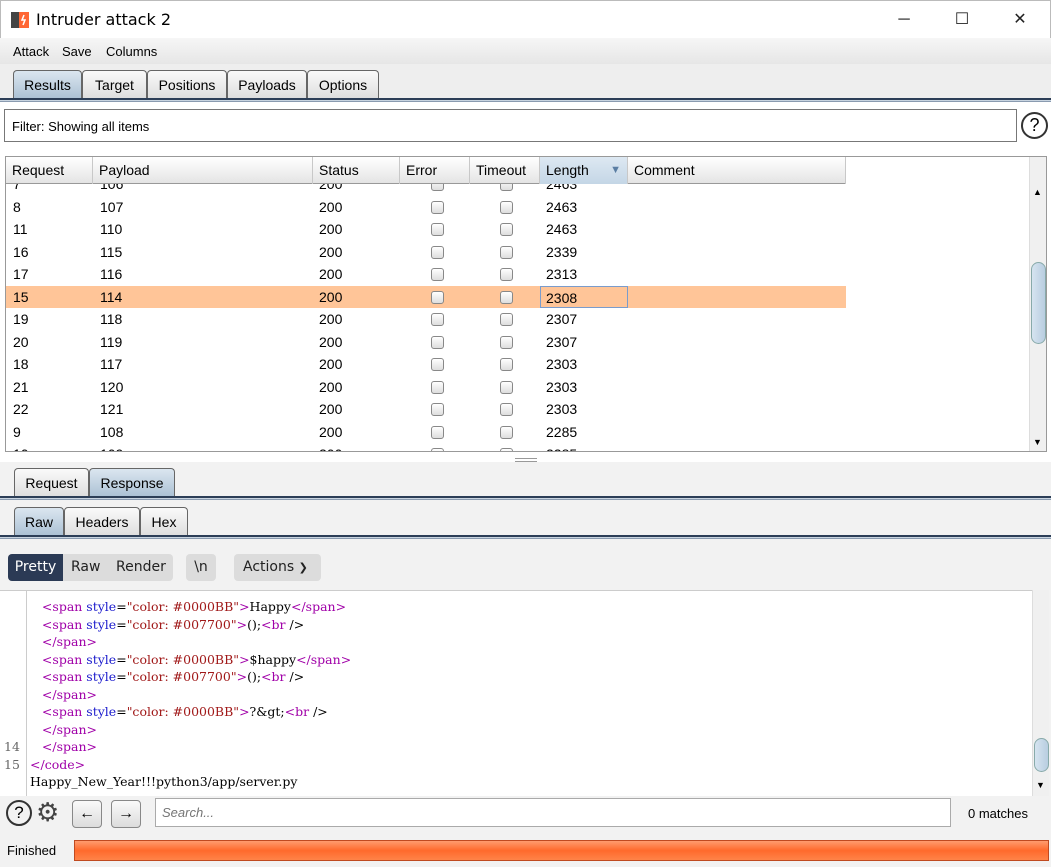  I want to click on minimize-button: ─, so click(904, 20).